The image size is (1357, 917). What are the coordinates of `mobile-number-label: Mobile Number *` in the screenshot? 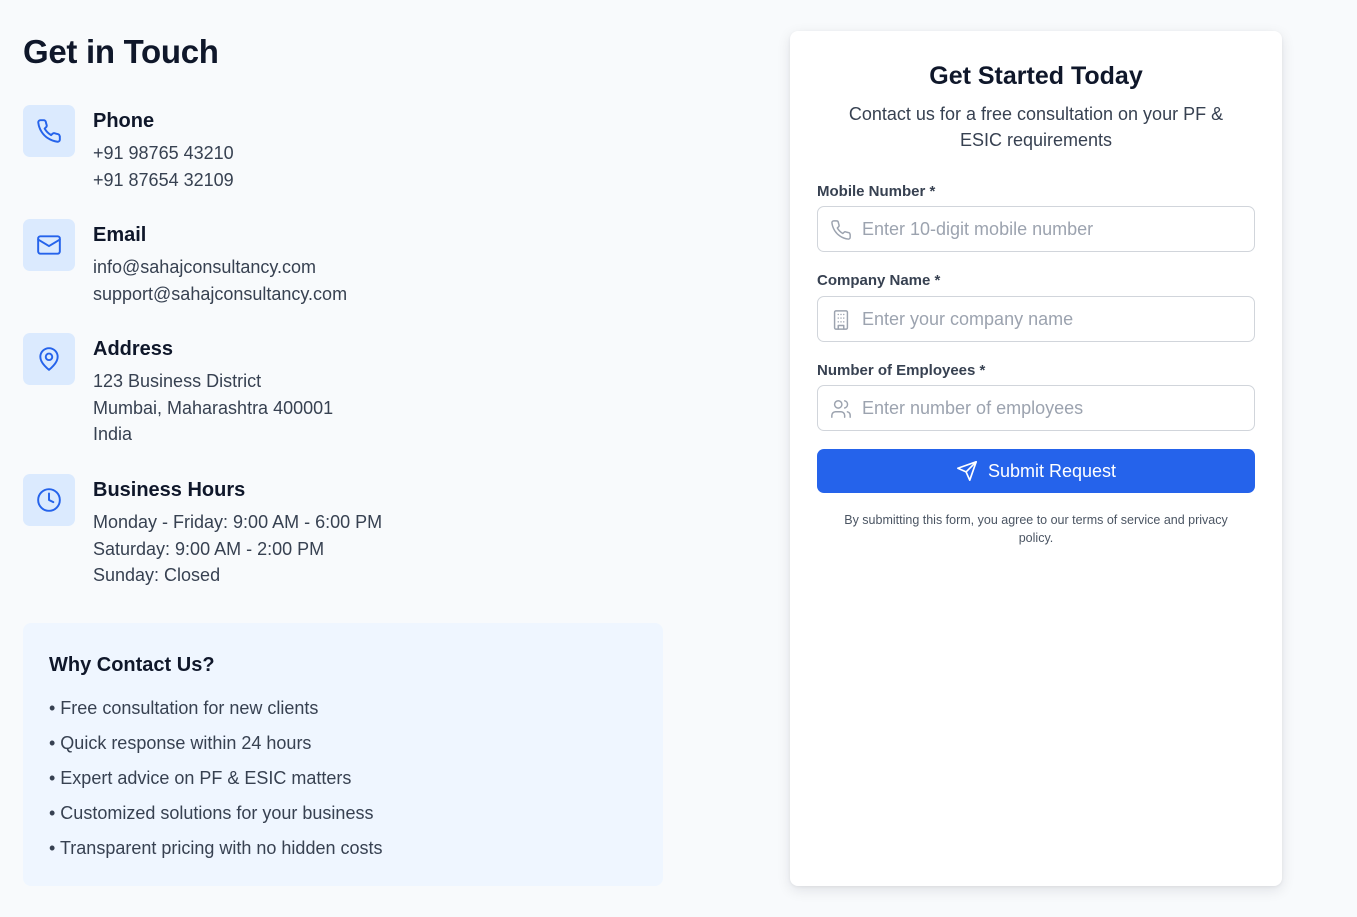 It's located at (876, 191).